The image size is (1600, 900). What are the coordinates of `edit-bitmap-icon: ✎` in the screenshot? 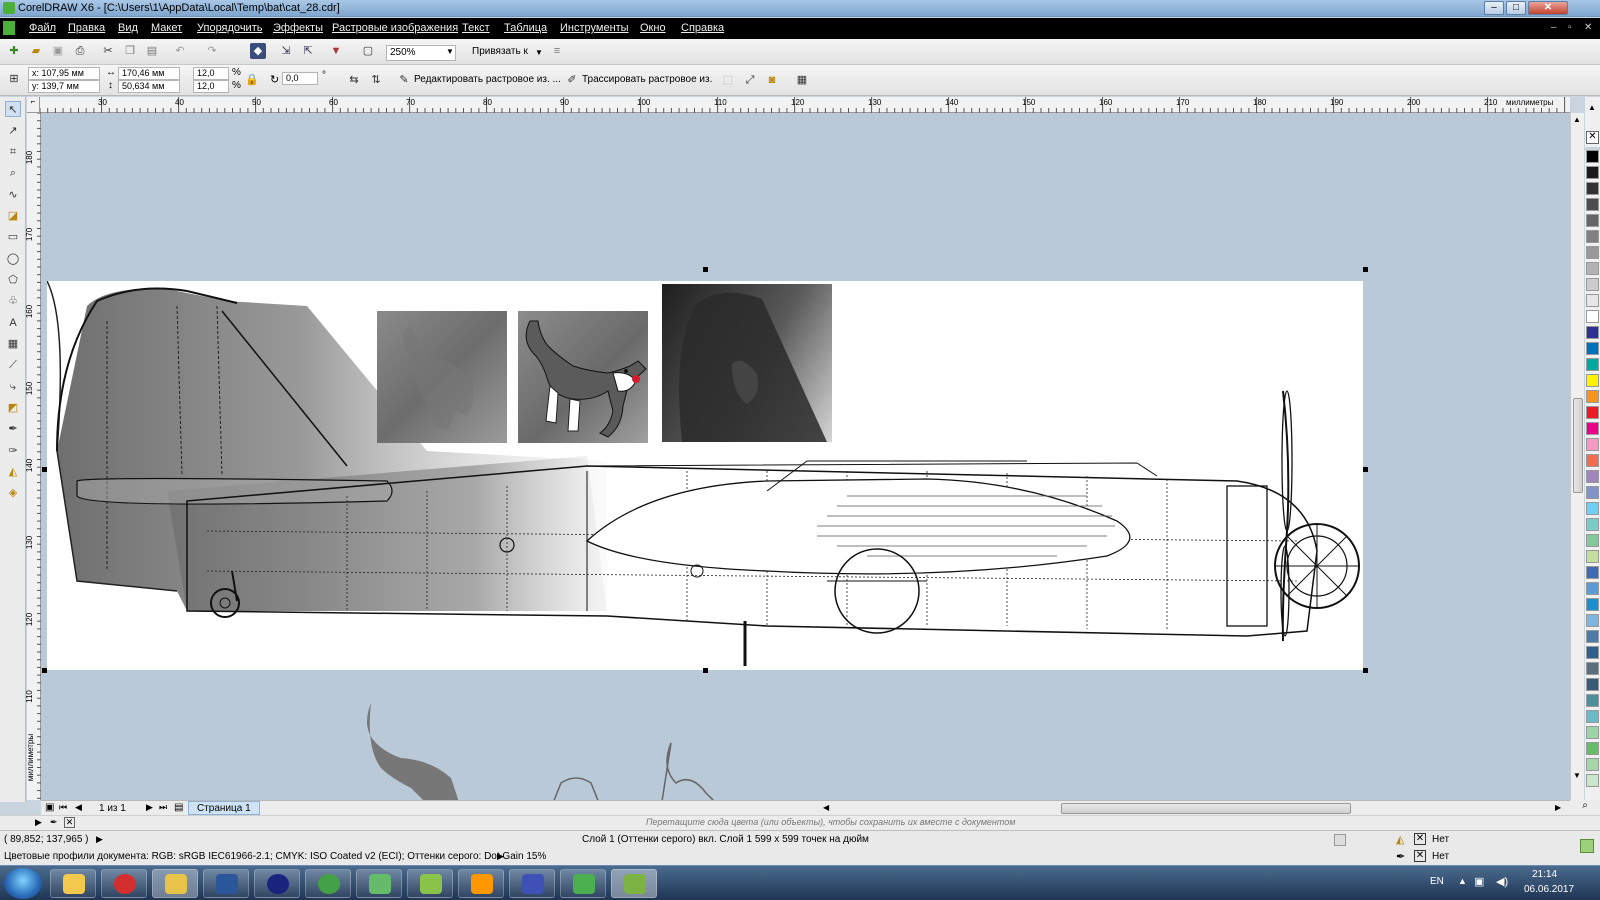 It's located at (404, 80).